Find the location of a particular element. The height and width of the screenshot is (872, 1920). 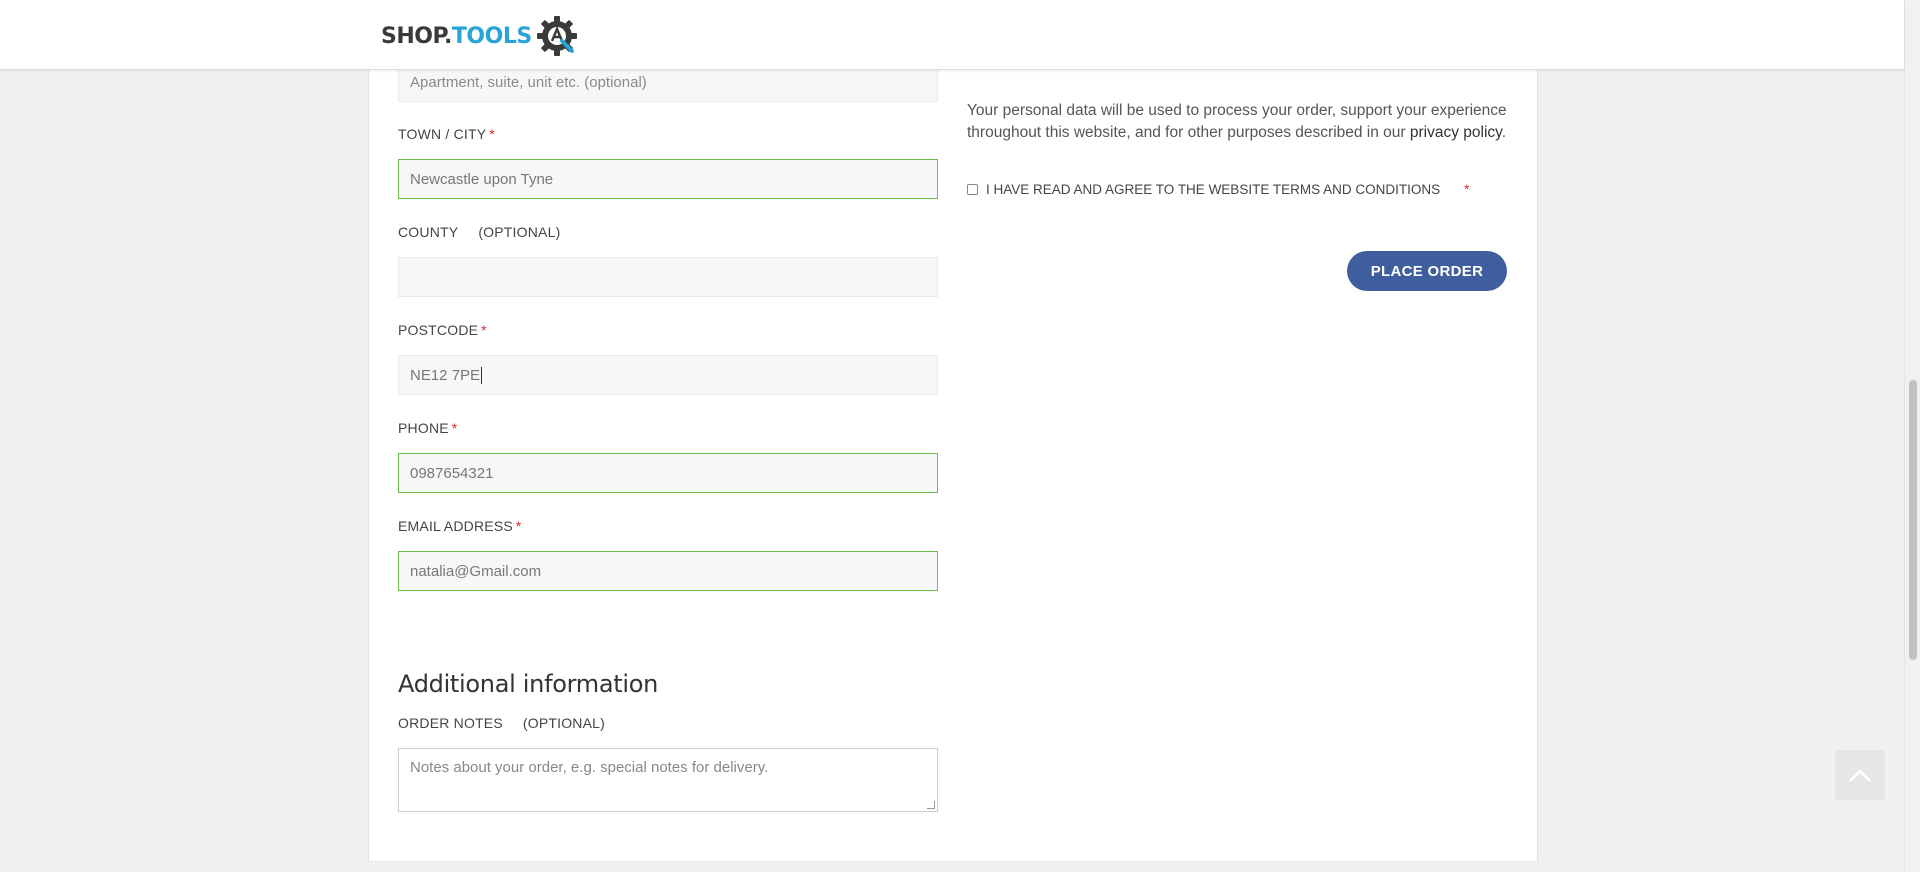

text-caret is located at coordinates (482, 375).